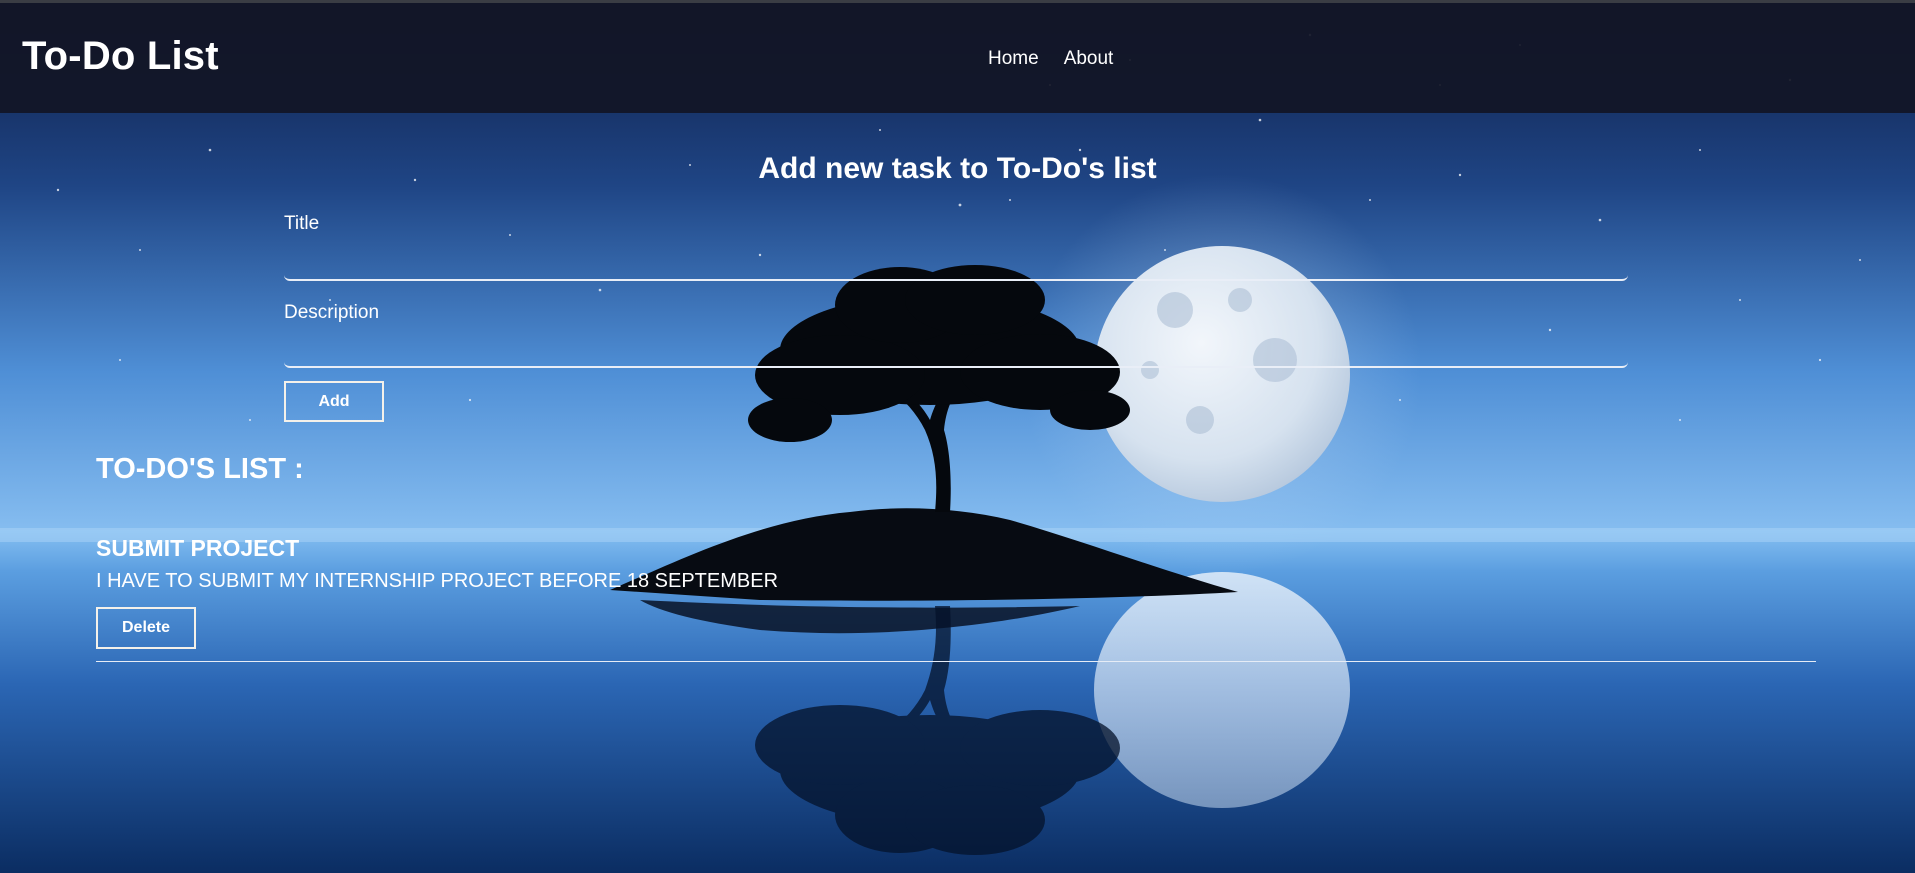  What do you see at coordinates (200, 469) in the screenshot?
I see `list-heading: TO-DO'S LIST :` at bounding box center [200, 469].